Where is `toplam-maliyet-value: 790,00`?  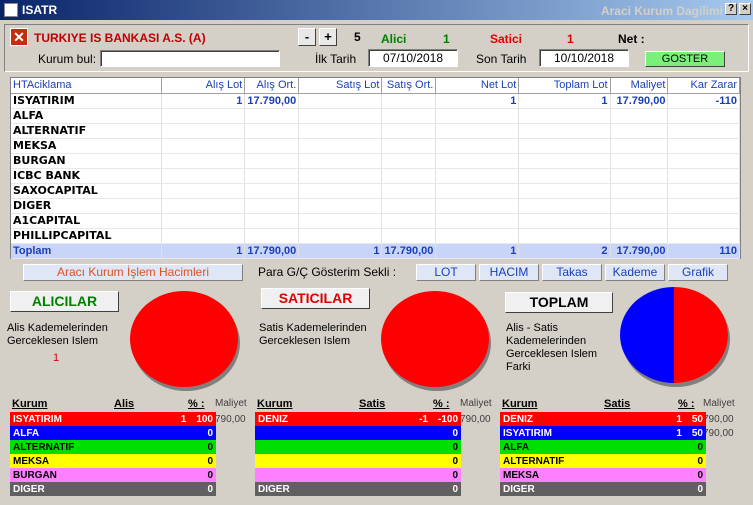 toplam-maliyet-value: 790,00 is located at coordinates (718, 419).